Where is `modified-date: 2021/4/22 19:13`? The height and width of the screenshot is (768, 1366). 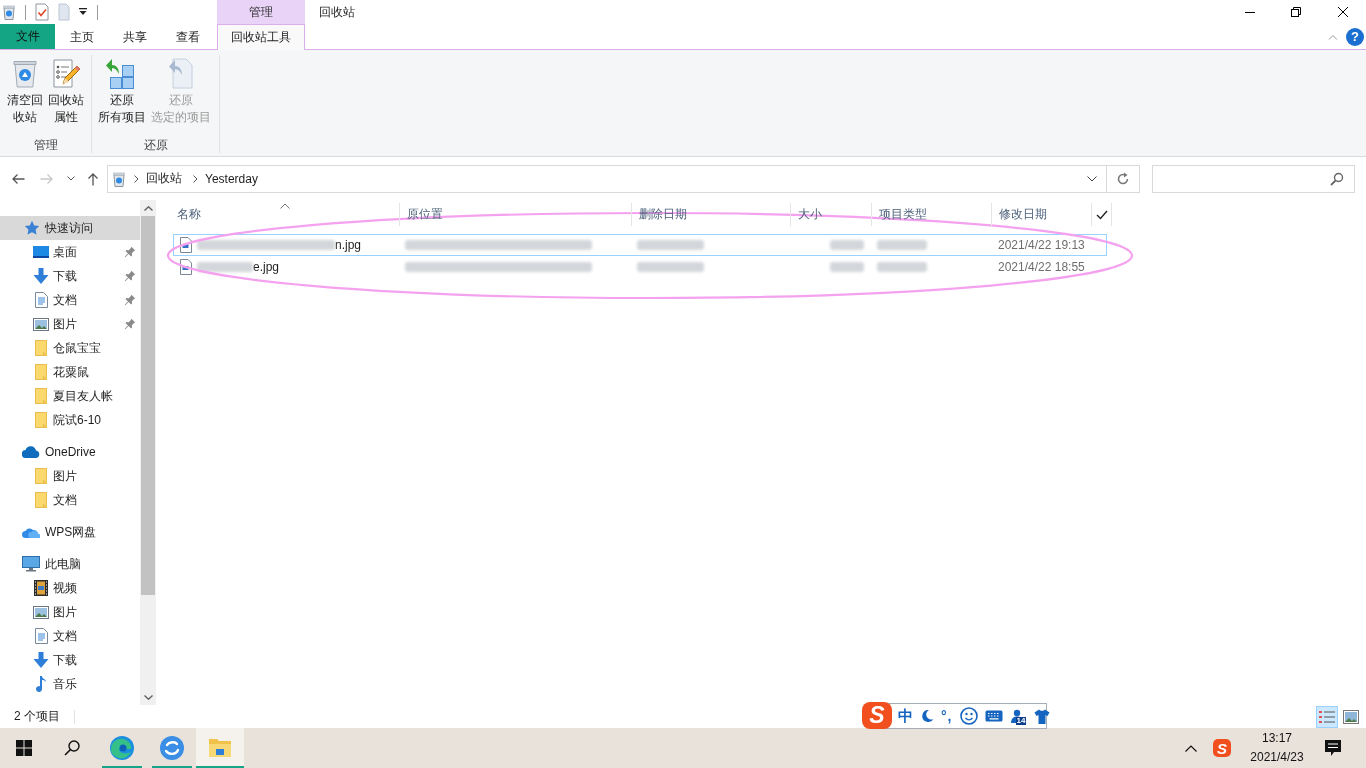 modified-date: 2021/4/22 19:13 is located at coordinates (1041, 245).